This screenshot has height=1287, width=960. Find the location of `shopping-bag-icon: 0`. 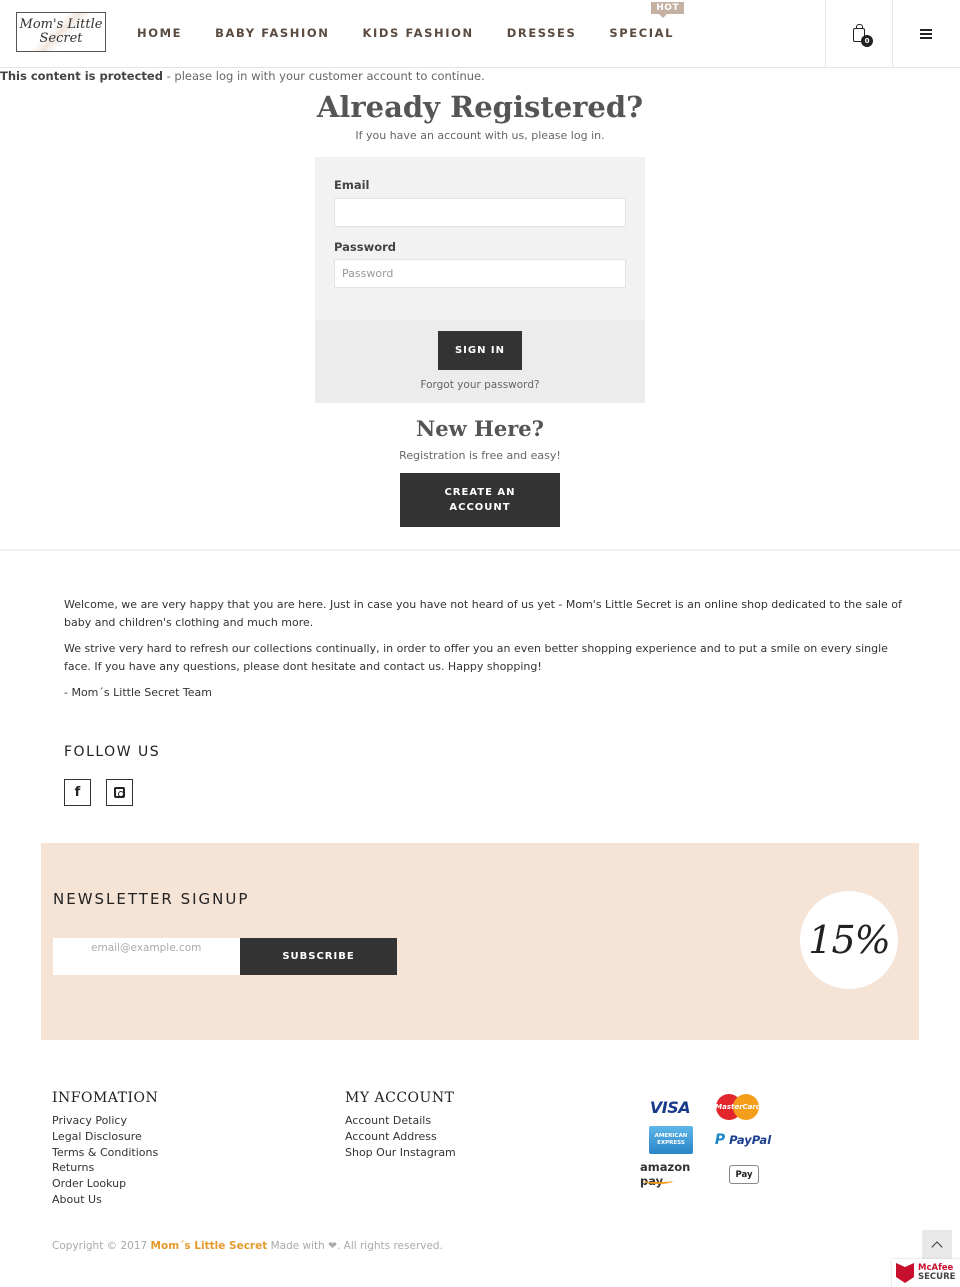

shopping-bag-icon: 0 is located at coordinates (863, 35).